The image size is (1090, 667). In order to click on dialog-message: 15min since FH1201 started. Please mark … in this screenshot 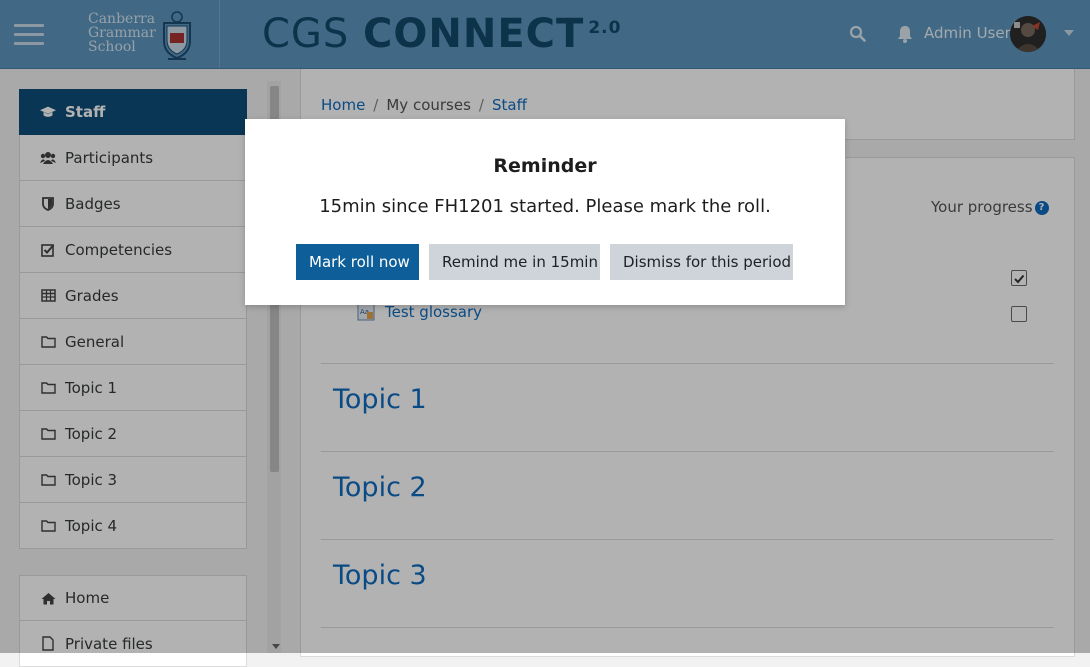, I will do `click(545, 206)`.